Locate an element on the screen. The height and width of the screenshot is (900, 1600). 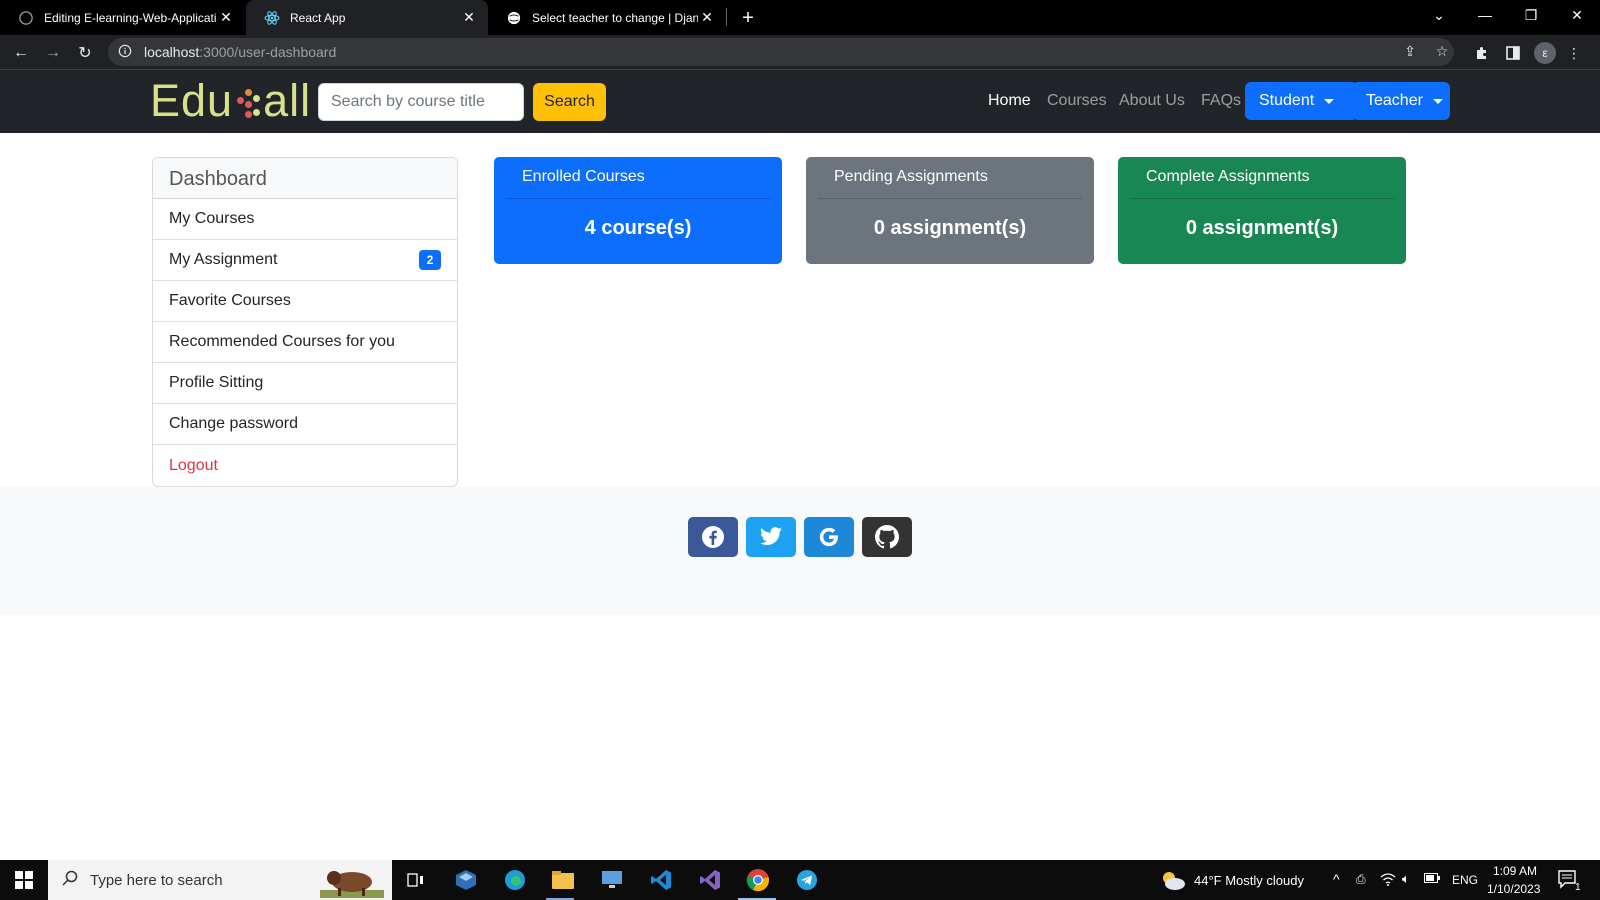
reload-icon: ↻ is located at coordinates (85, 53).